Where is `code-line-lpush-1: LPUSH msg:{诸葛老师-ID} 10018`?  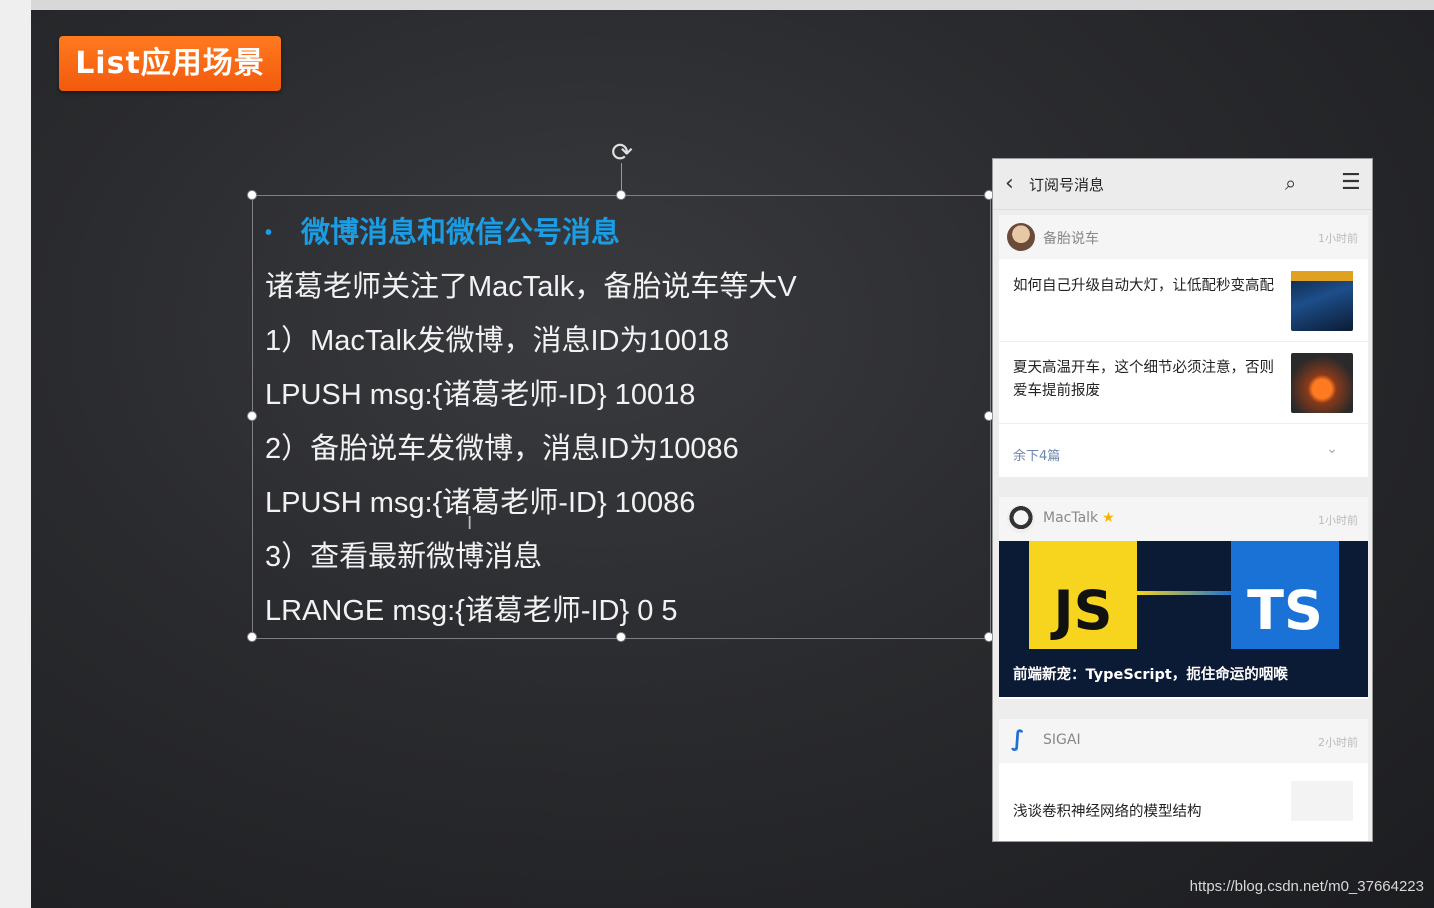
code-line-lpush-1: LPUSH msg:{诸葛老师-ID} 10018 is located at coordinates (480, 395).